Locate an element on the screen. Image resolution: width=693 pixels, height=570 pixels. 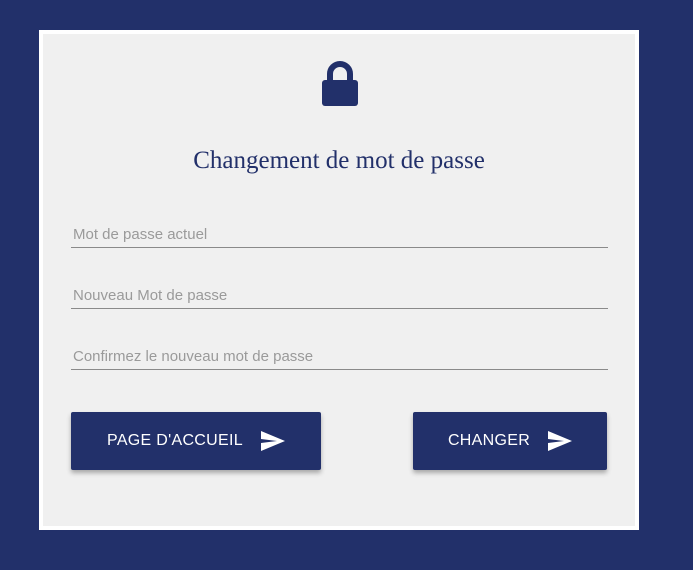
confirm-password-field is located at coordinates (339, 356).